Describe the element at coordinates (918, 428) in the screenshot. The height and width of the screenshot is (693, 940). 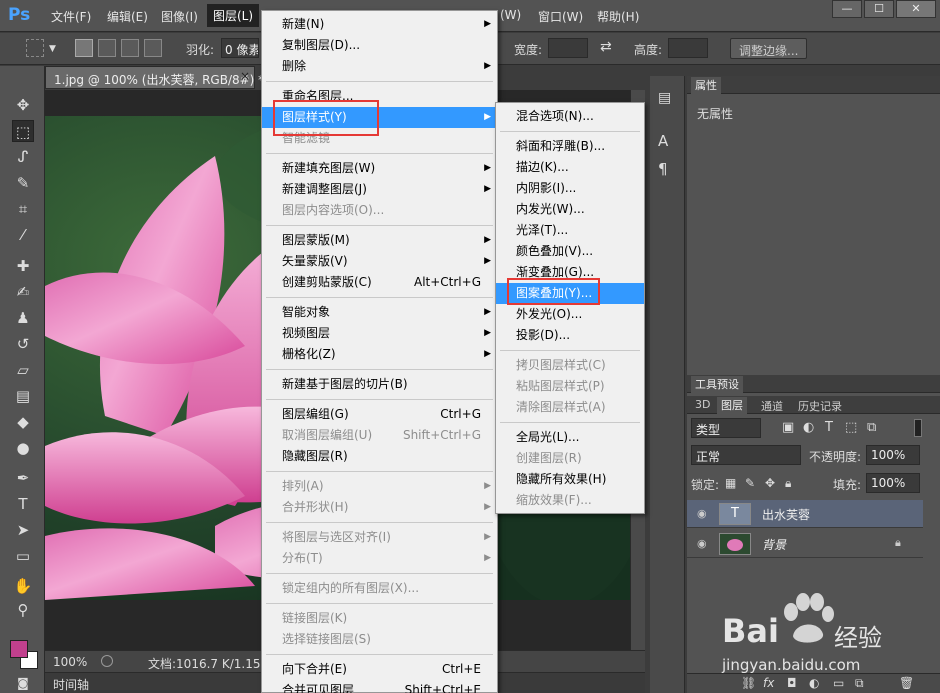
I see `filter-toggle` at that location.